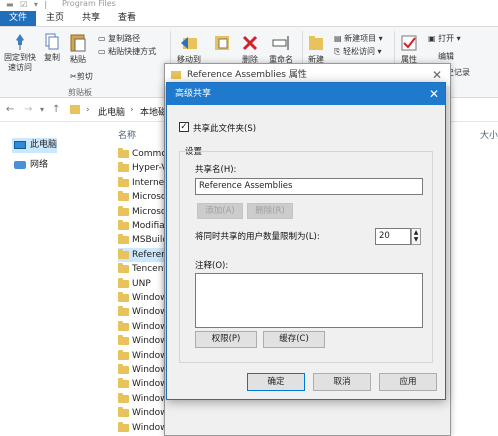 The image size is (498, 436). I want to click on new-item-label: 新建项目, so click(360, 38).